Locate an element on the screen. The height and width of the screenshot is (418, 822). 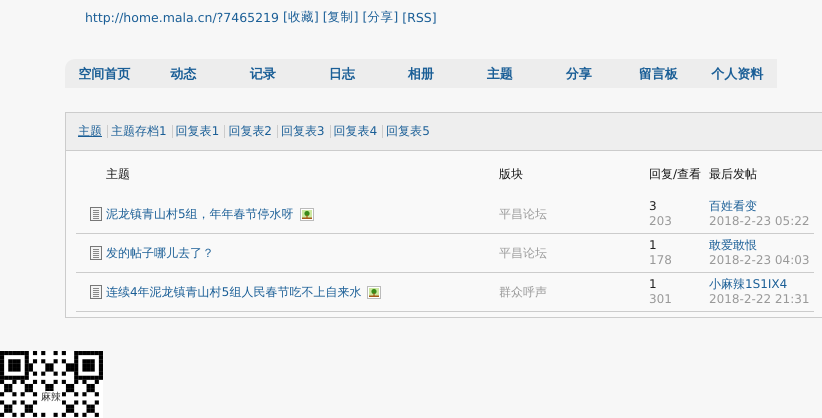
nav-item: 留言板 is located at coordinates (658, 73).